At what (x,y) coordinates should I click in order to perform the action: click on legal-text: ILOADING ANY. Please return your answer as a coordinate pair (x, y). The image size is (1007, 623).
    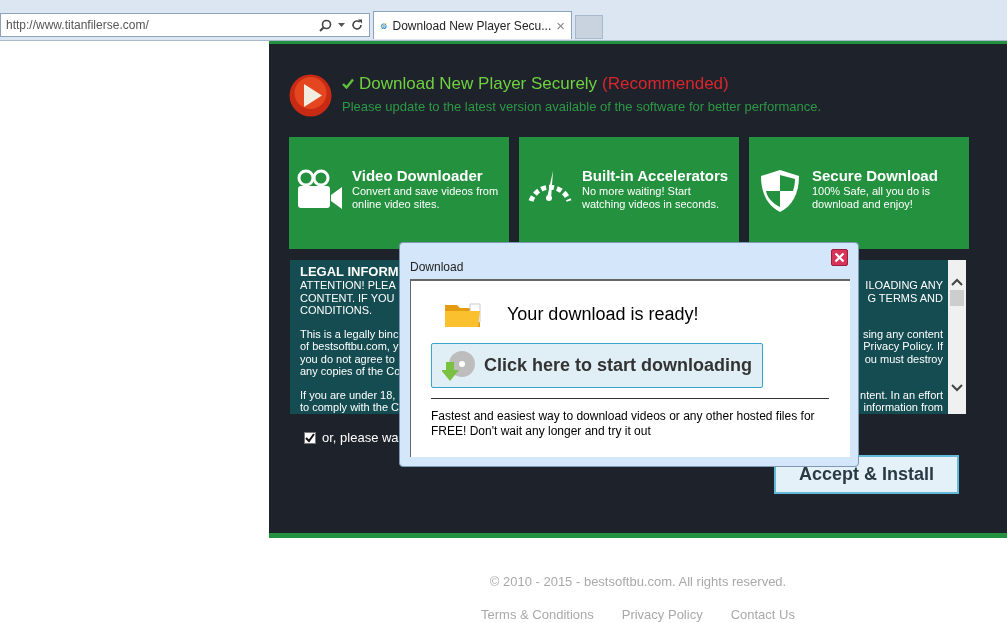
    Looking at the image, I should click on (904, 285).